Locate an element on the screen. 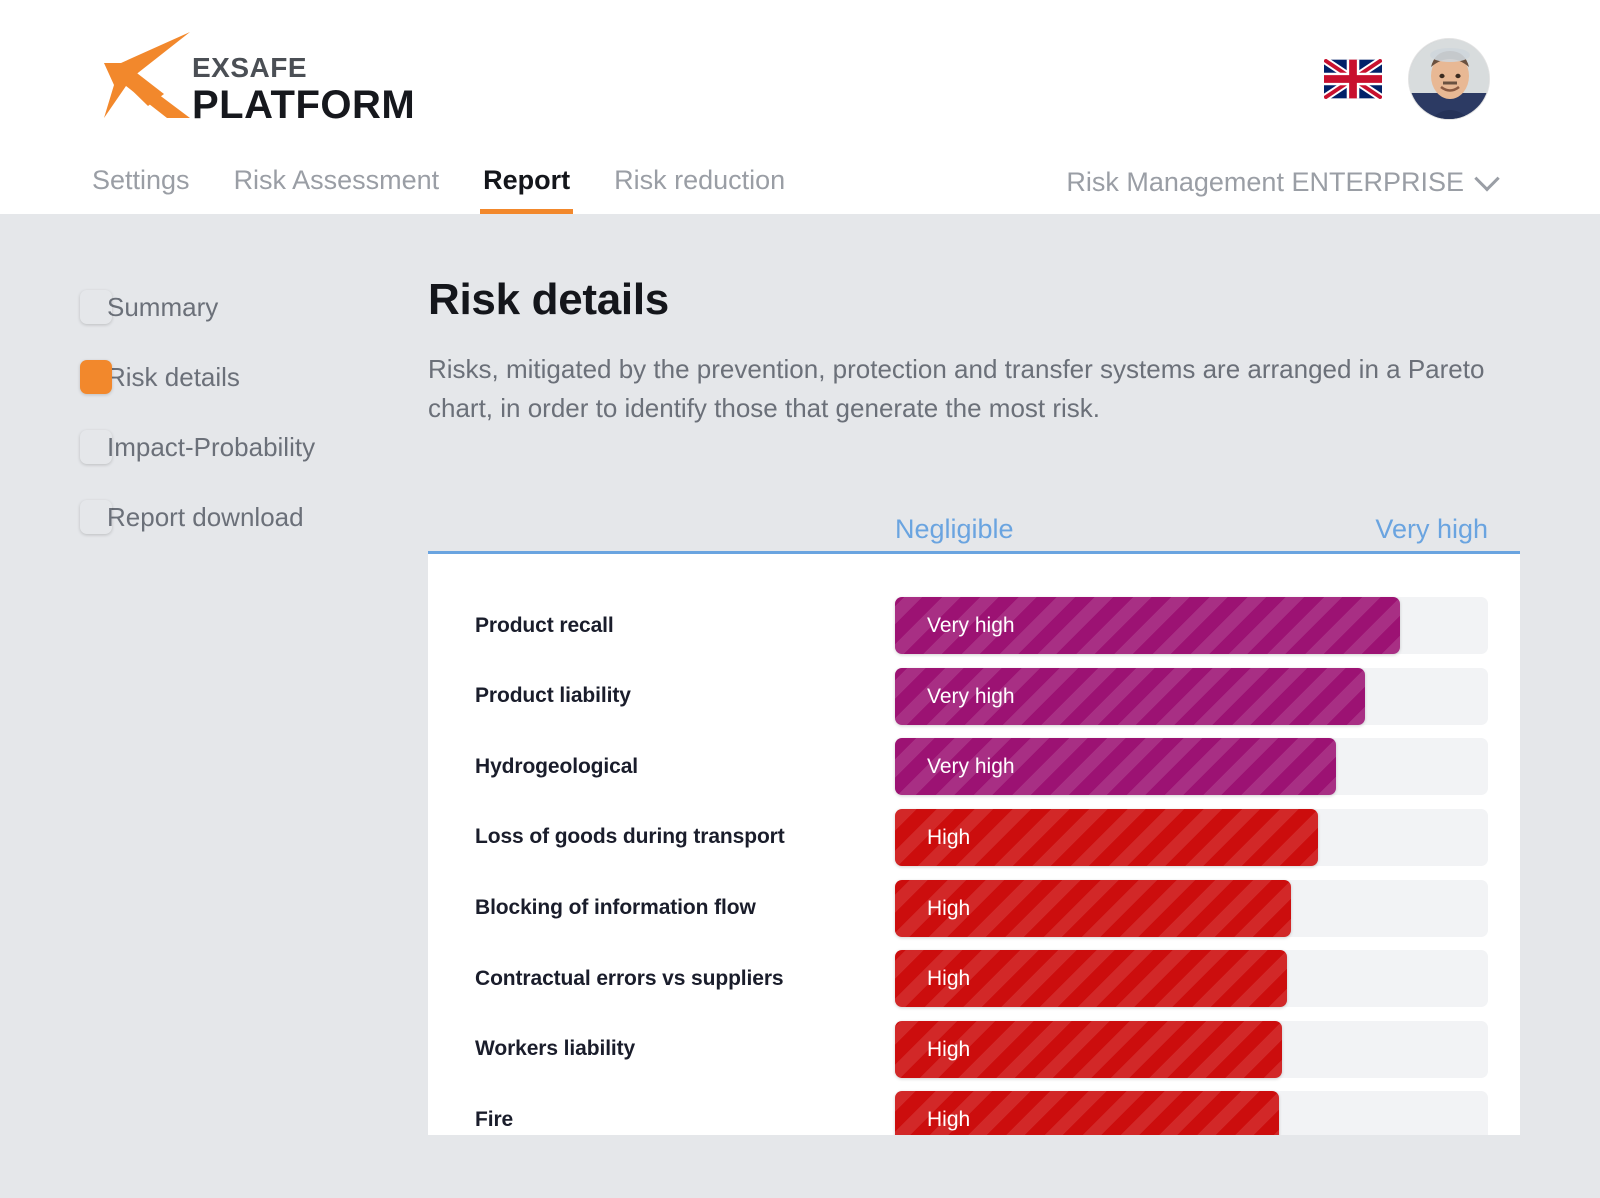  risk-row: Product recall Very high is located at coordinates (958, 625).